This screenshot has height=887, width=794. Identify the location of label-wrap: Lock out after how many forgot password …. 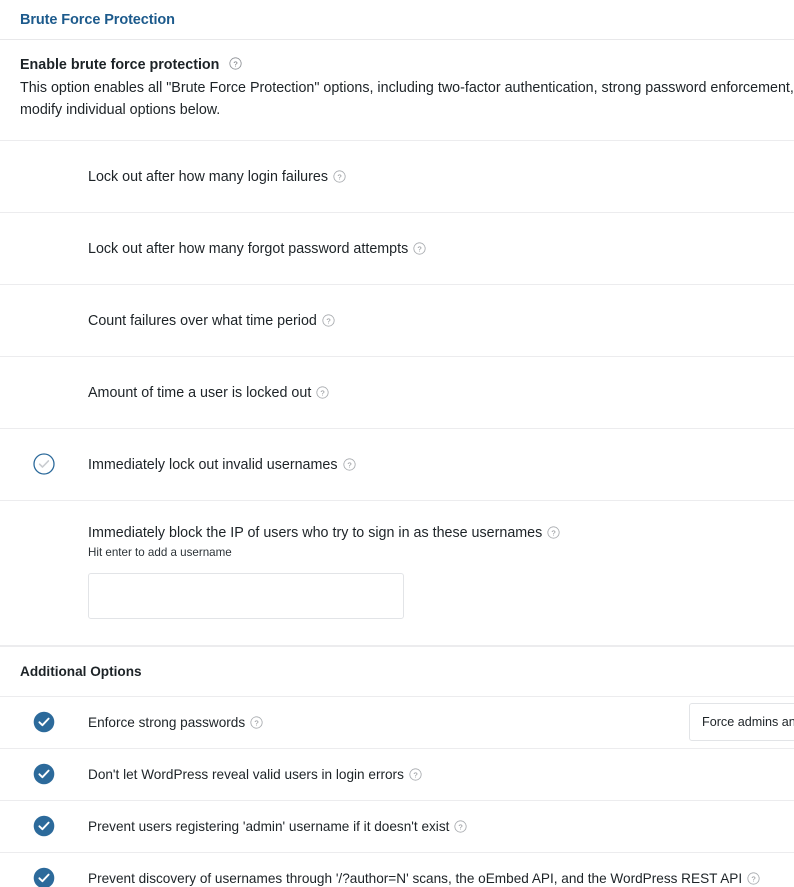
(257, 249).